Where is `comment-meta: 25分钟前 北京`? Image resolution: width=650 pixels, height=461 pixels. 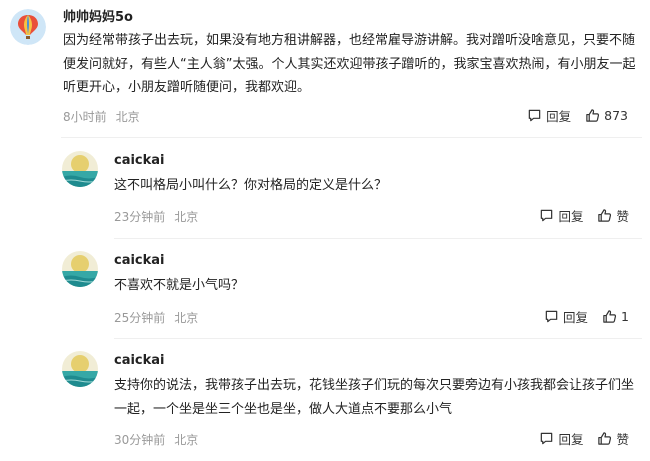
comment-meta: 25分钟前 北京 is located at coordinates (160, 317).